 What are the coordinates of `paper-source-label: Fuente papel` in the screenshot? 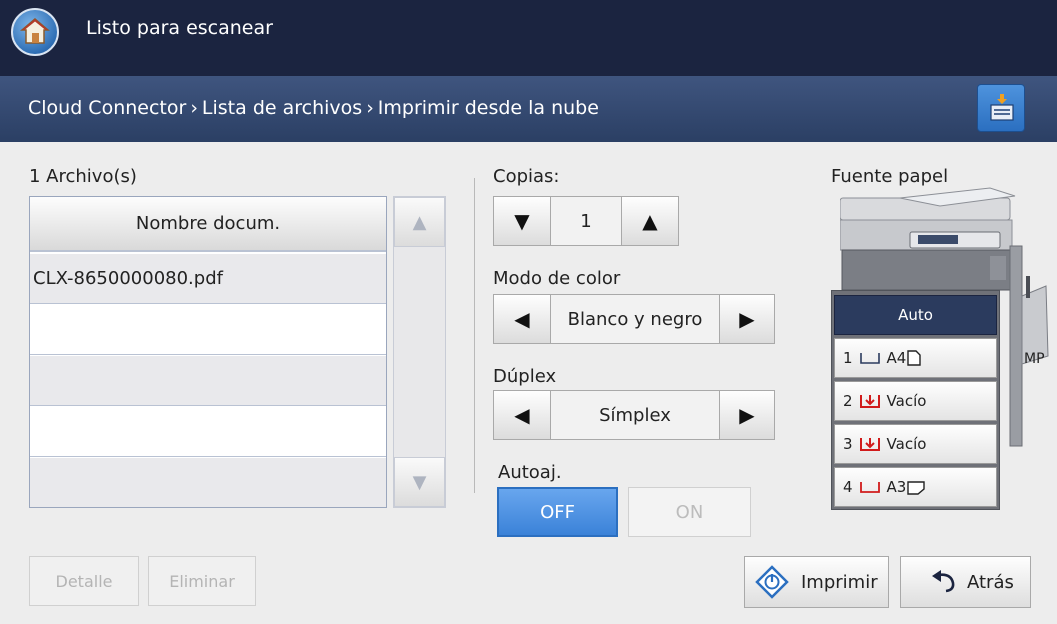 It's located at (890, 176).